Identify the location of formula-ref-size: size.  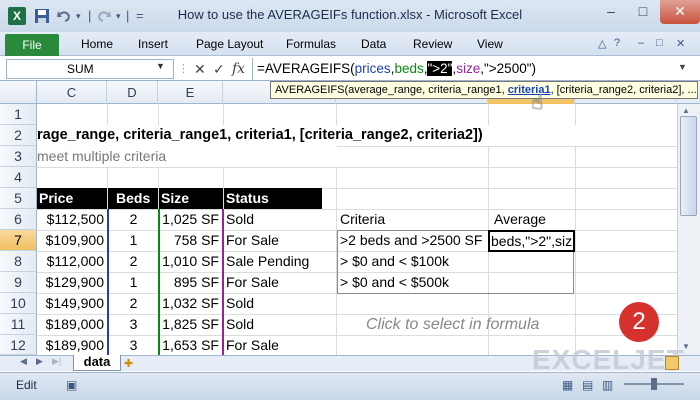
(468, 68).